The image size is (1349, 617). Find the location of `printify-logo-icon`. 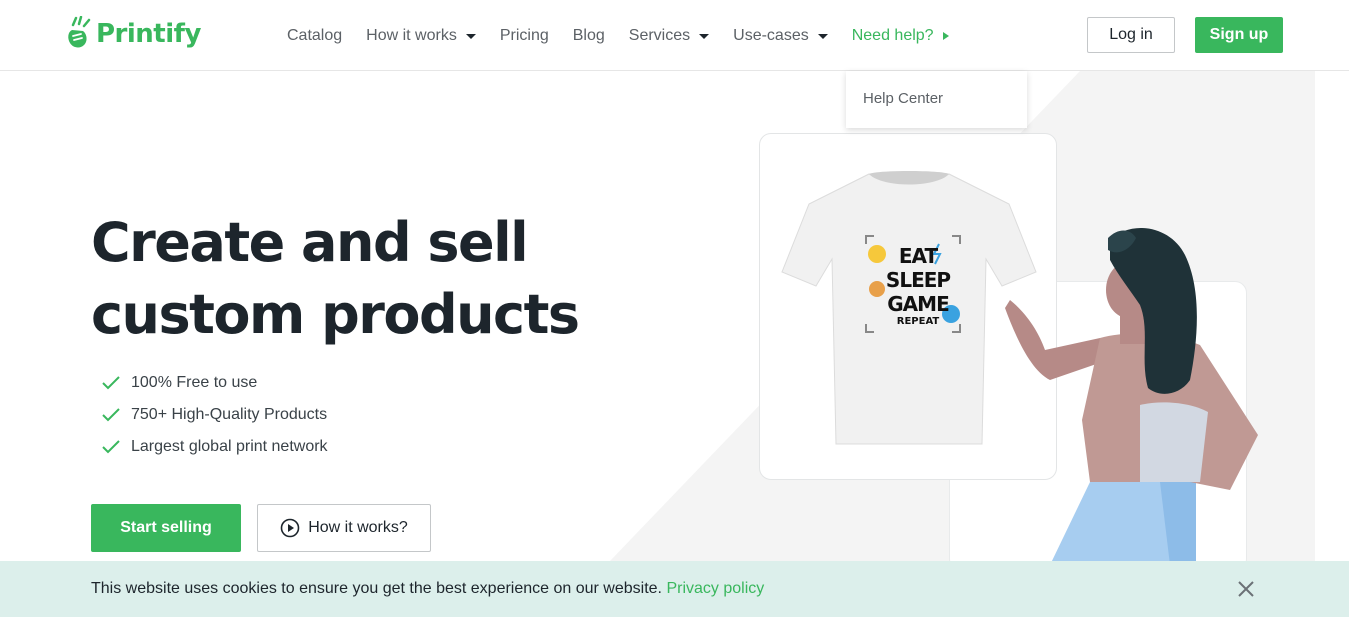

printify-logo-icon is located at coordinates (79, 32).